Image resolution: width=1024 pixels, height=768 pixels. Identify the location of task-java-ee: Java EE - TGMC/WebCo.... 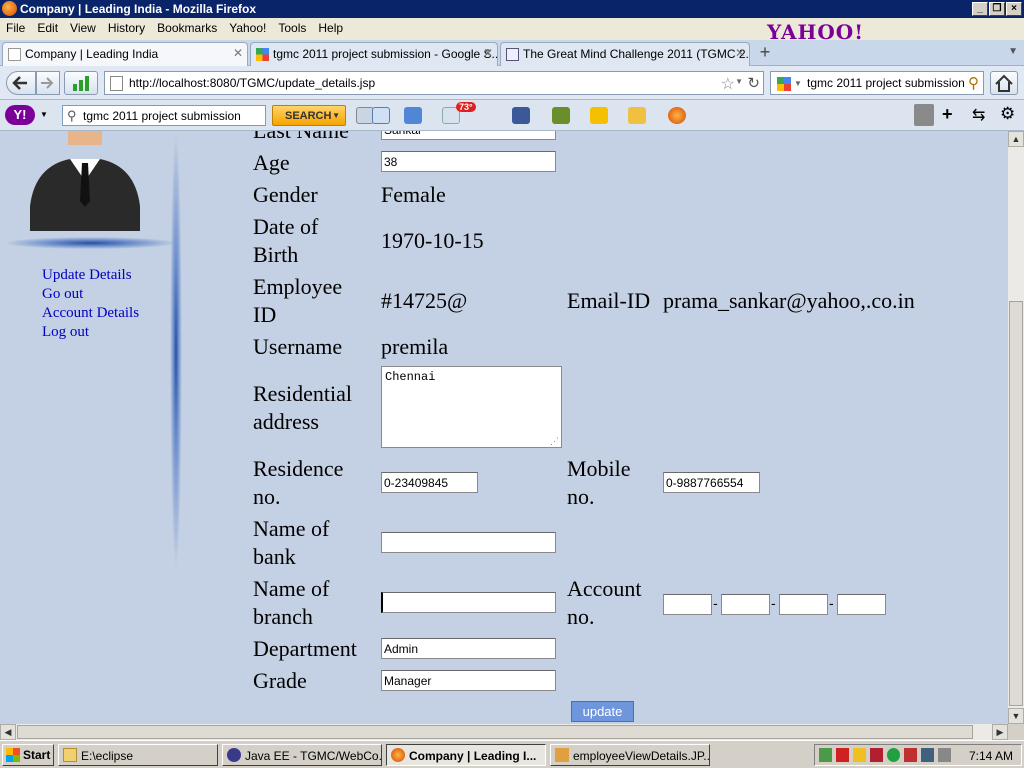
(302, 755).